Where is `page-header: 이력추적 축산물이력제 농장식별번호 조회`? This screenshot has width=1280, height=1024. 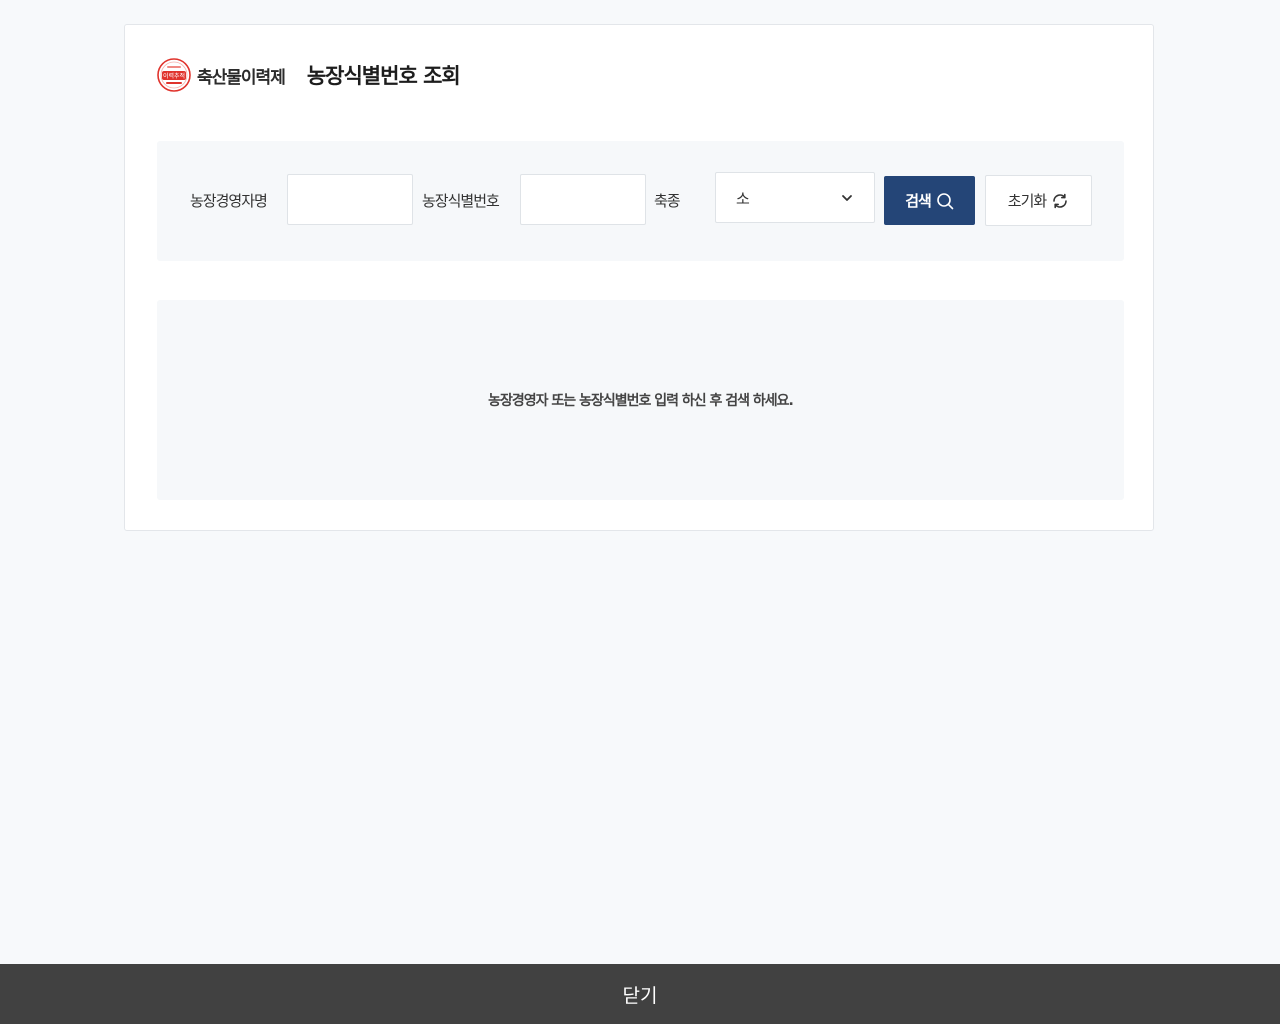 page-header: 이력추적 축산물이력제 농장식별번호 조회 is located at coordinates (309, 75).